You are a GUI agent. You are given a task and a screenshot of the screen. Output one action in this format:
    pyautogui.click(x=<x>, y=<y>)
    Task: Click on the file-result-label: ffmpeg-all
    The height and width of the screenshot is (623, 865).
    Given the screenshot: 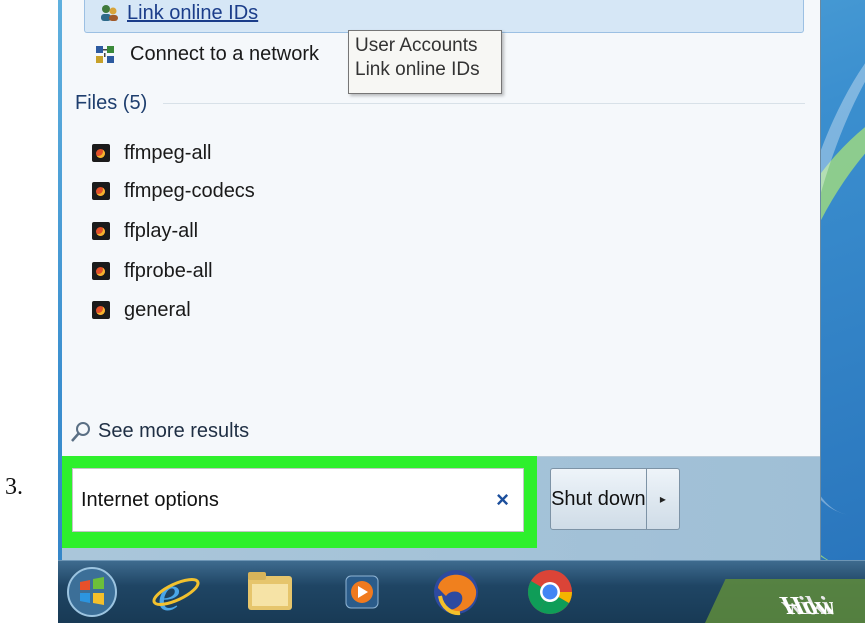 What is the action you would take?
    pyautogui.click(x=168, y=152)
    